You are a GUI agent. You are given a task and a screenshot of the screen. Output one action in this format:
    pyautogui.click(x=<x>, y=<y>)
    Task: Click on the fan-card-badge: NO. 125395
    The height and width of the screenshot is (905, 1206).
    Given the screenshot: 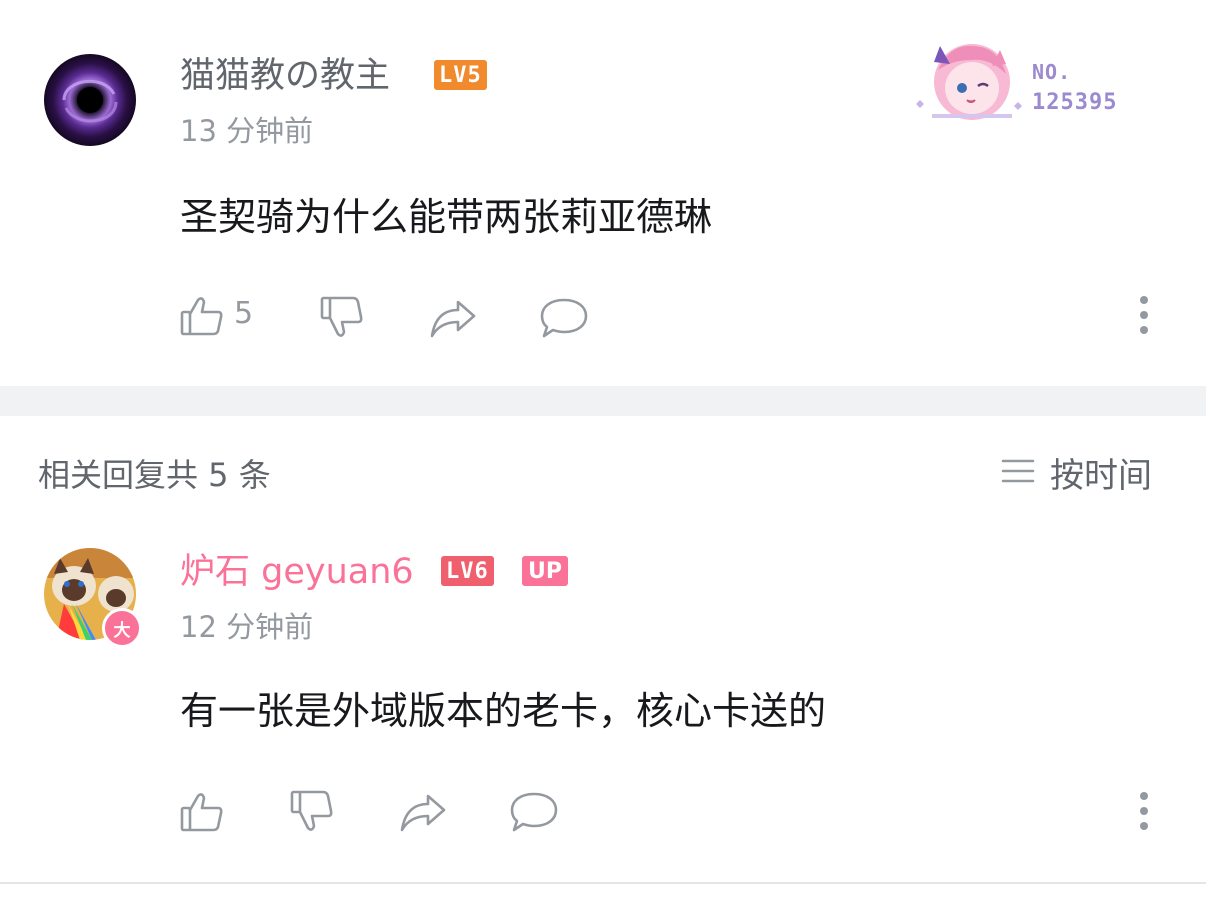 What is the action you would take?
    pyautogui.click(x=1025, y=81)
    